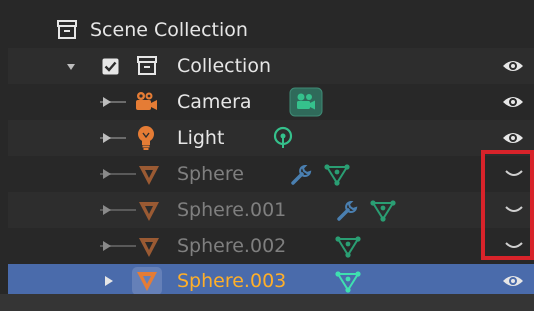  Describe the element at coordinates (210, 174) in the screenshot. I see `outliner-row-label: Sphere` at that location.